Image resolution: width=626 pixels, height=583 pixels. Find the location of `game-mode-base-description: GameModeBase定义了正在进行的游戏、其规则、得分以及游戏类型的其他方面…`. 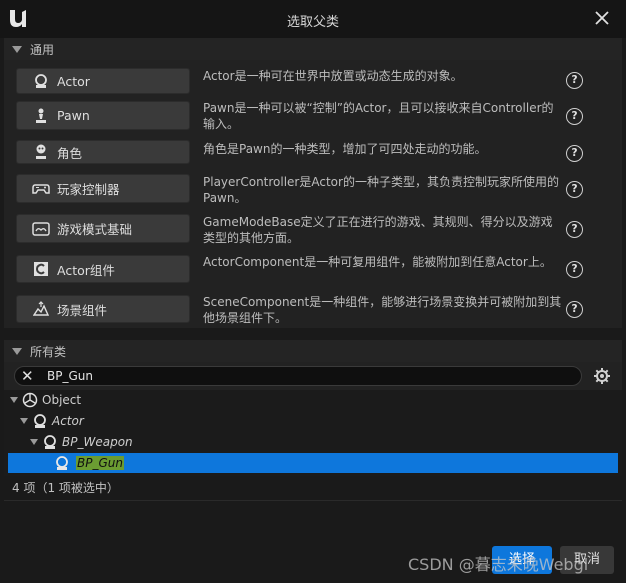

game-mode-base-description: GameModeBase定义了正在进行的游戏、其规则、得分以及游戏类型的其他方面… is located at coordinates (378, 230).